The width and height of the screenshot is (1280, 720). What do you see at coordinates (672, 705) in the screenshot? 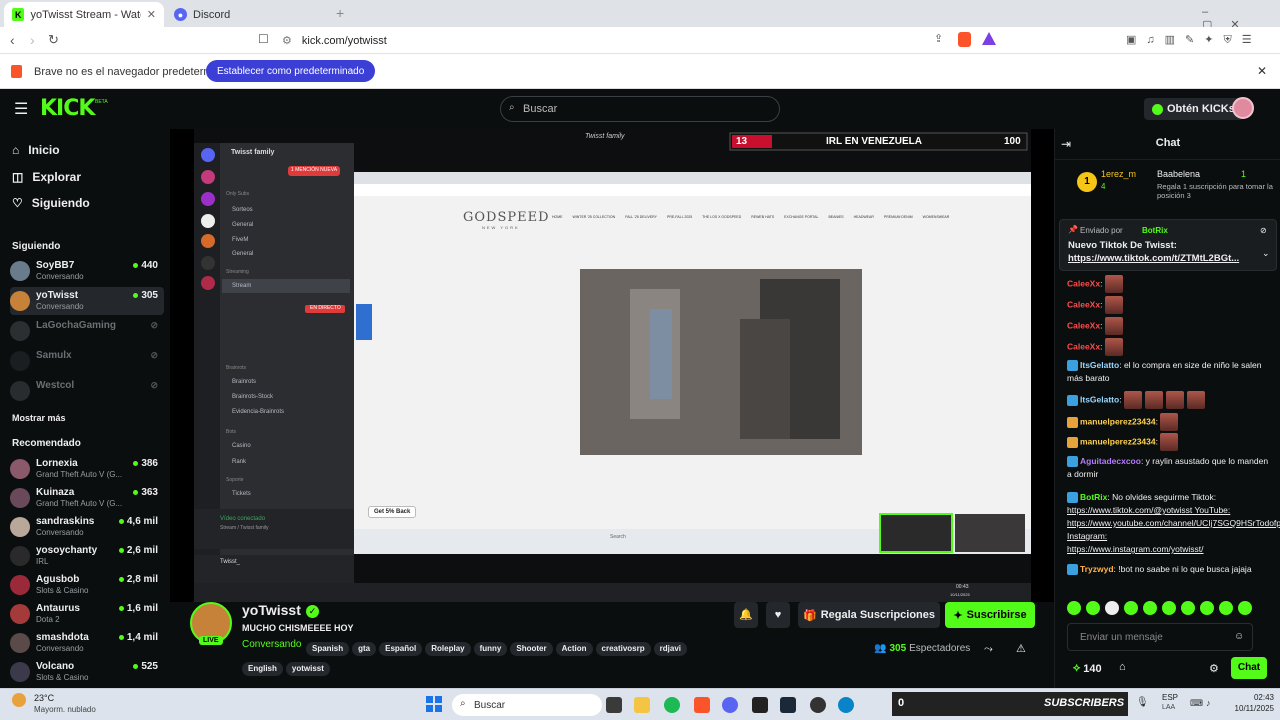
I see `spotify-icon` at bounding box center [672, 705].